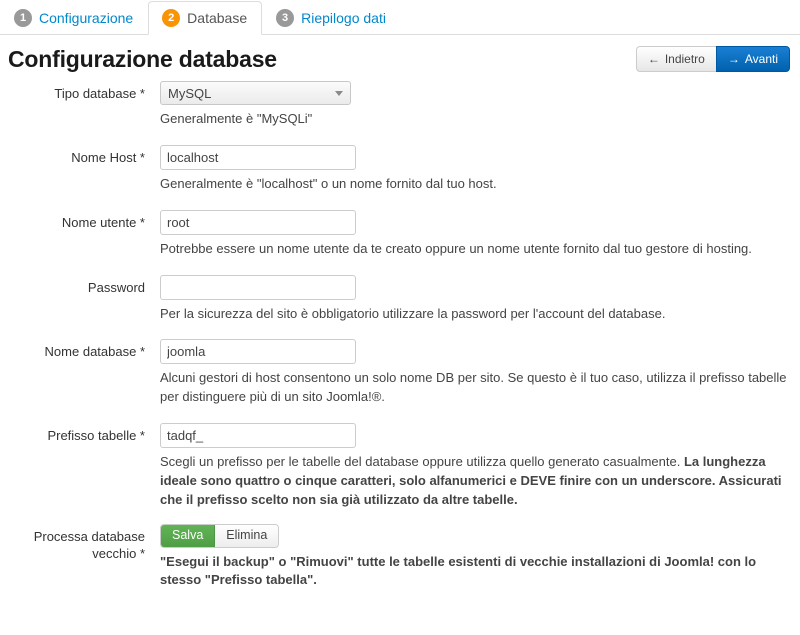  Describe the element at coordinates (217, 18) in the screenshot. I see `tab-label: Database` at that location.